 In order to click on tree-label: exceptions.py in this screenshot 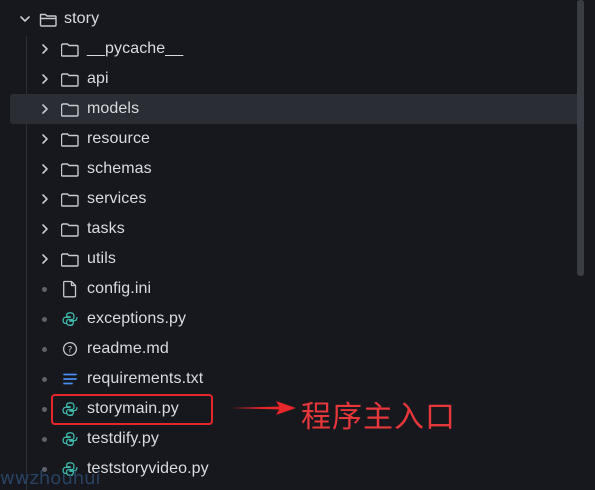, I will do `click(137, 318)`.